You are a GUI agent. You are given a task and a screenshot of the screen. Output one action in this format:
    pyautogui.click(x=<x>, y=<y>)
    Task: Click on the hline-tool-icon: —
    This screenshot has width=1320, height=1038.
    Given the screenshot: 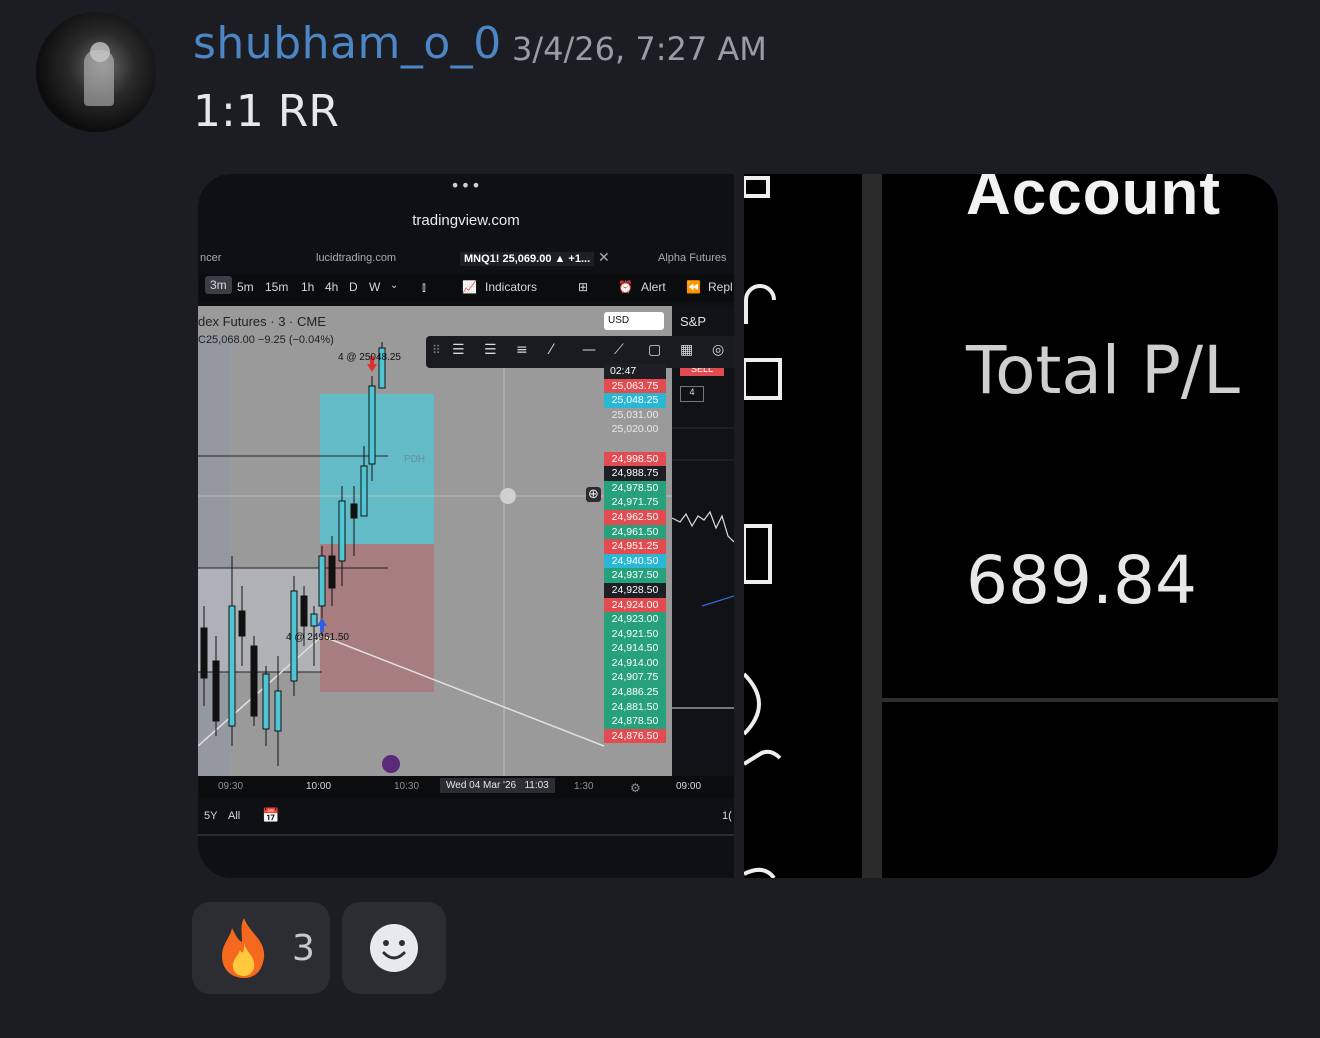 What is the action you would take?
    pyautogui.click(x=589, y=350)
    